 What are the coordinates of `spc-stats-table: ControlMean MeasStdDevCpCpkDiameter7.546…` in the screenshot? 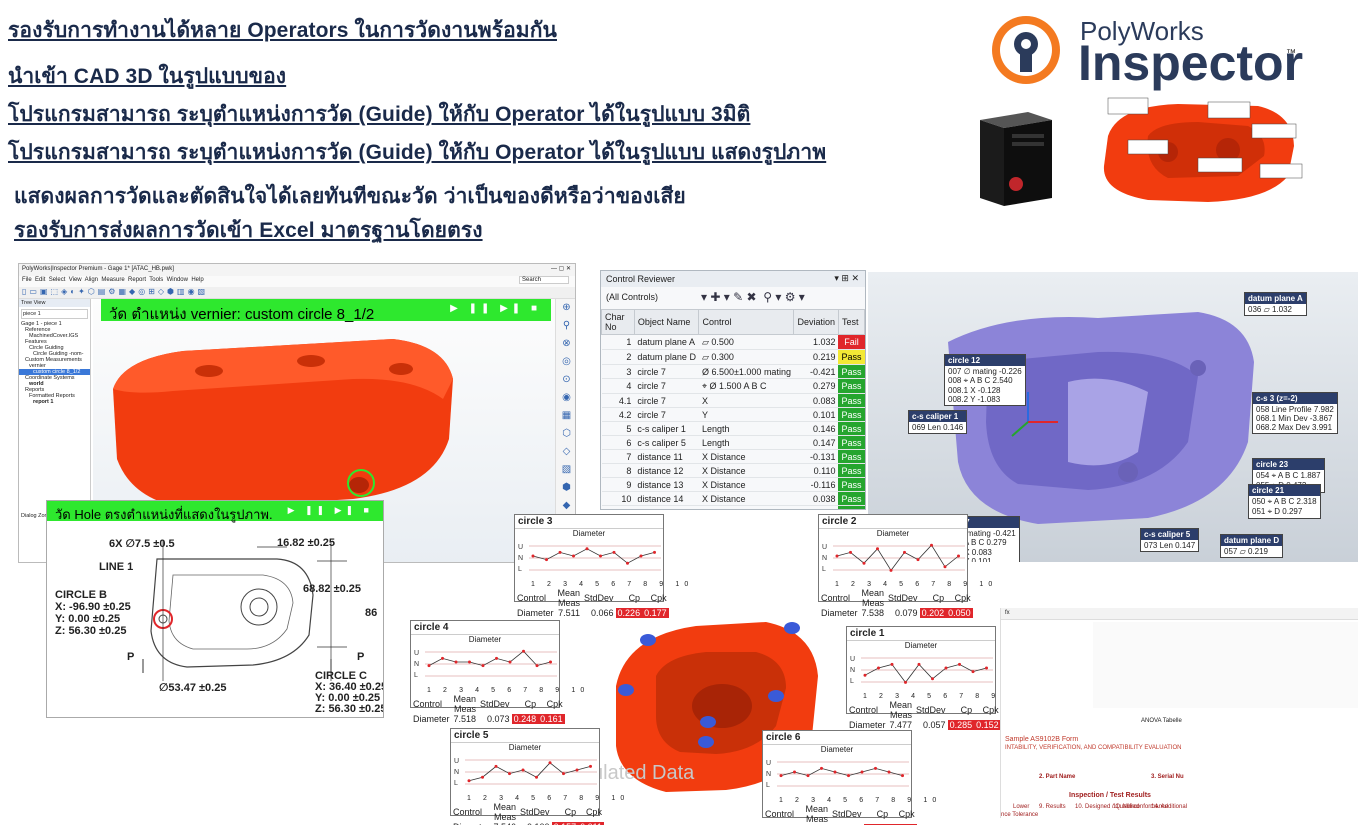 It's located at (527, 813).